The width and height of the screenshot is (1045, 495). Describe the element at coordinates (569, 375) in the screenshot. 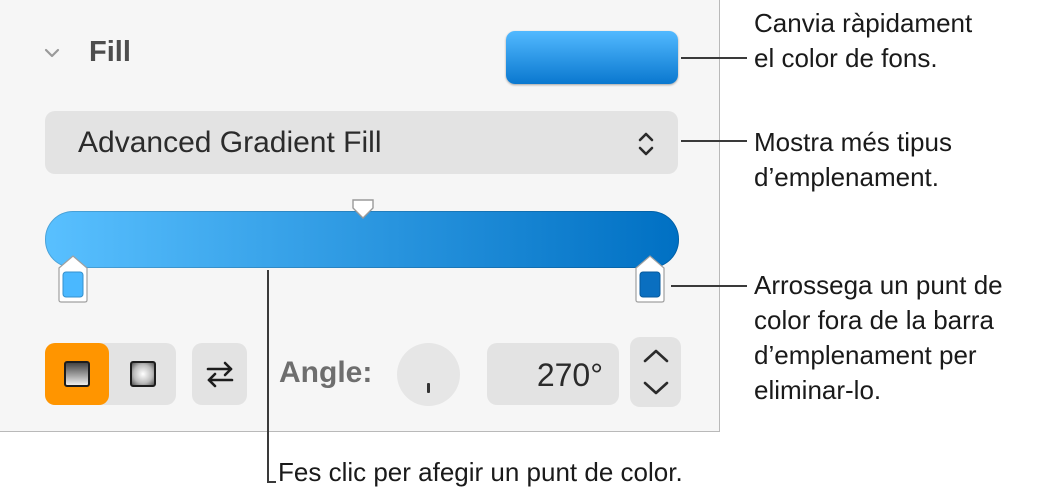

I see `angle-value: 270°` at that location.